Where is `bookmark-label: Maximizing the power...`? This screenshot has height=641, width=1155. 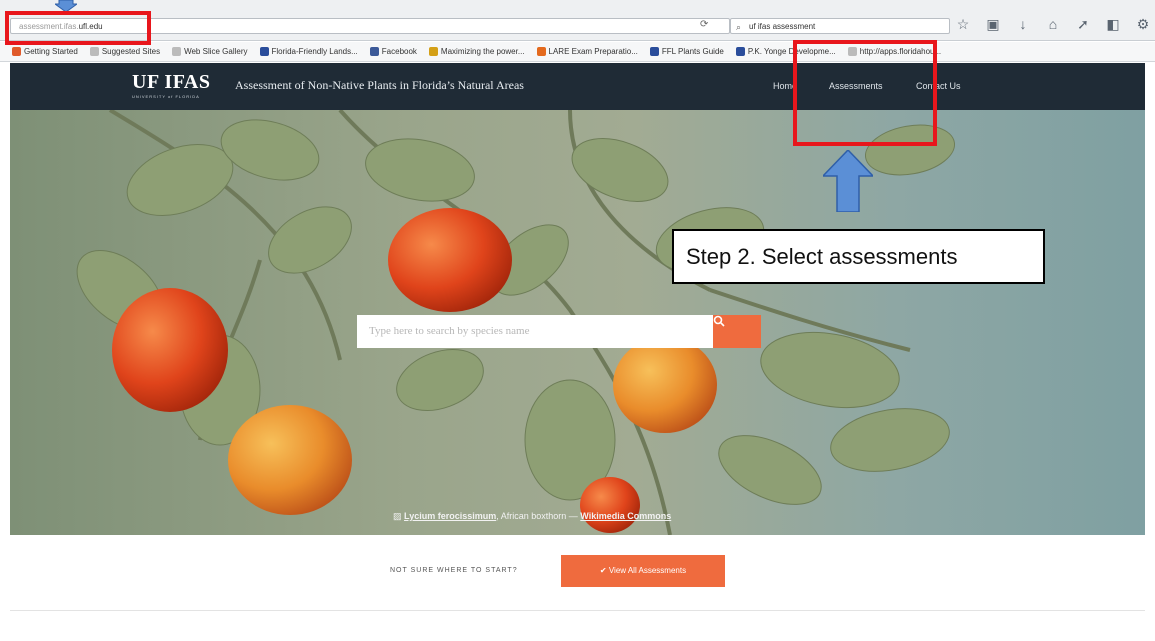 bookmark-label: Maximizing the power... is located at coordinates (482, 51).